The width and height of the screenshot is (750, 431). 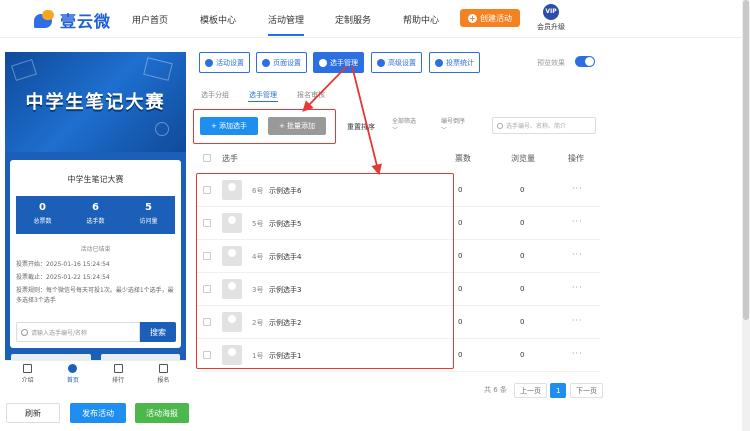 What do you see at coordinates (27, 374) in the screenshot?
I see `tab-intro: 介绍` at bounding box center [27, 374].